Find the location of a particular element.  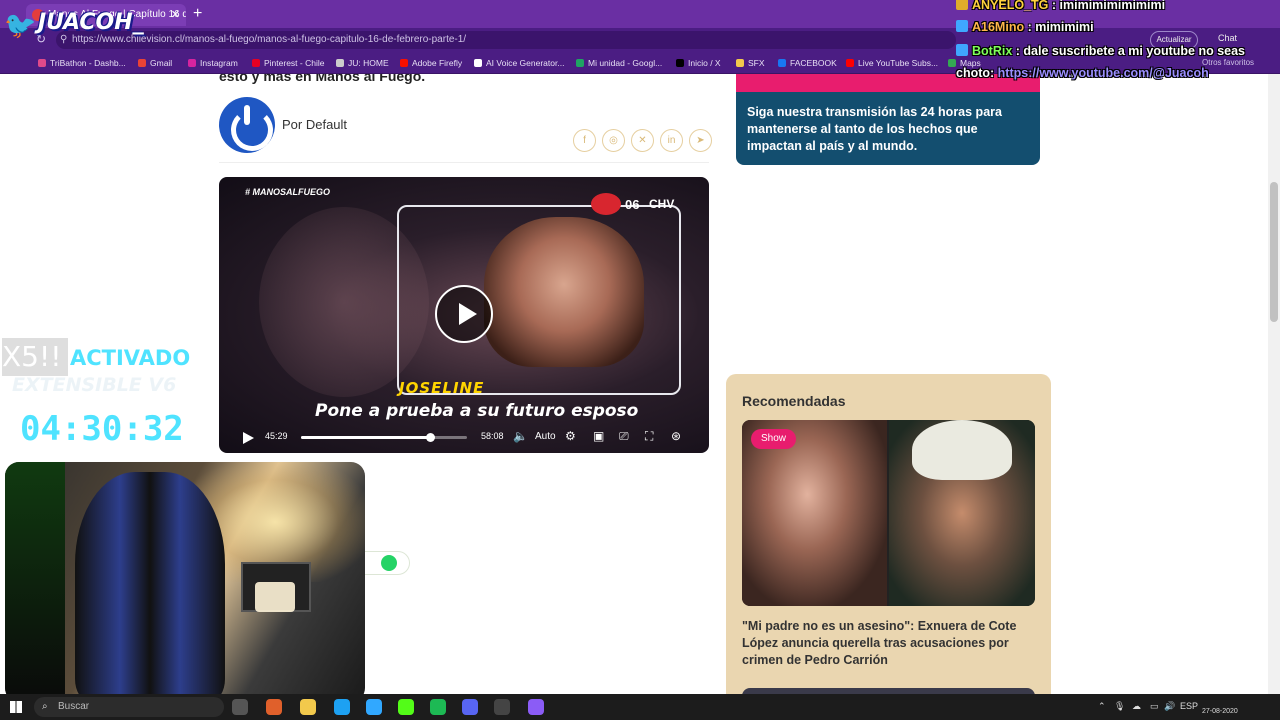

video-subtitle: Pone a prueba a su futuro esposo is located at coordinates (477, 411).